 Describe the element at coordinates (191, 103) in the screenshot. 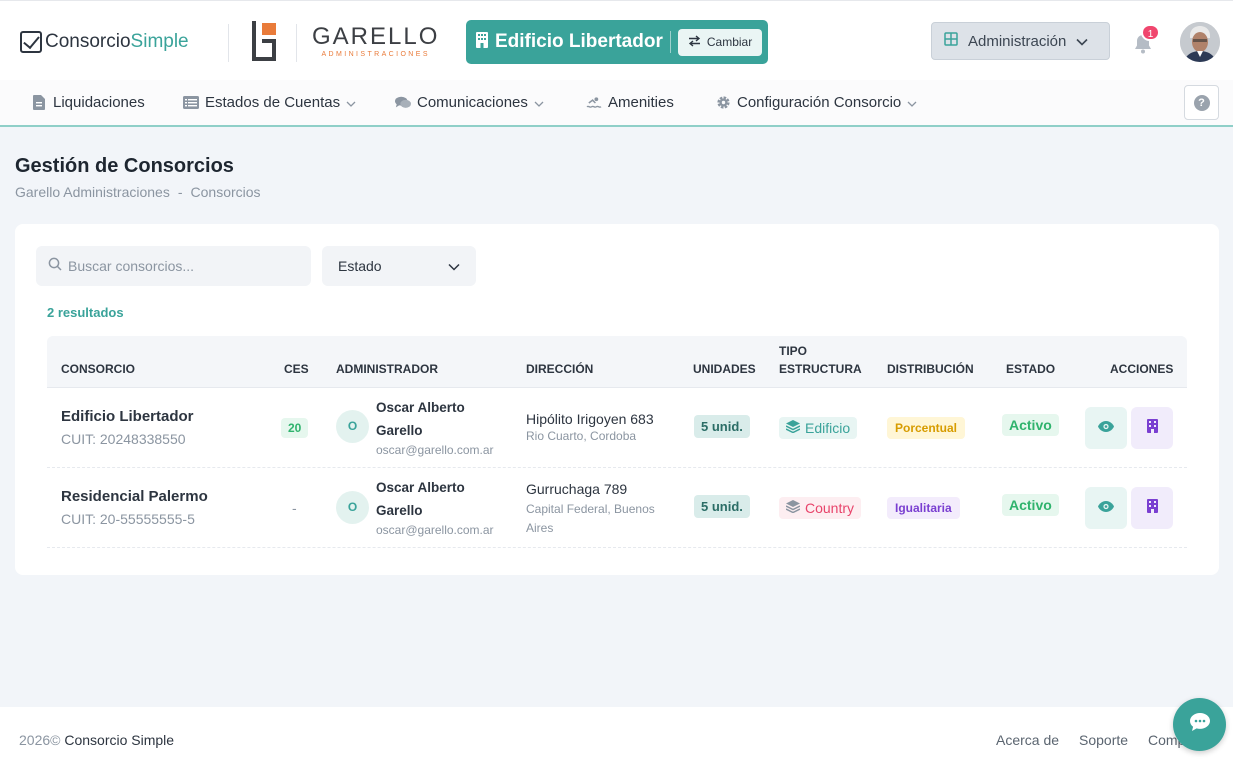

I see `list-icon` at that location.